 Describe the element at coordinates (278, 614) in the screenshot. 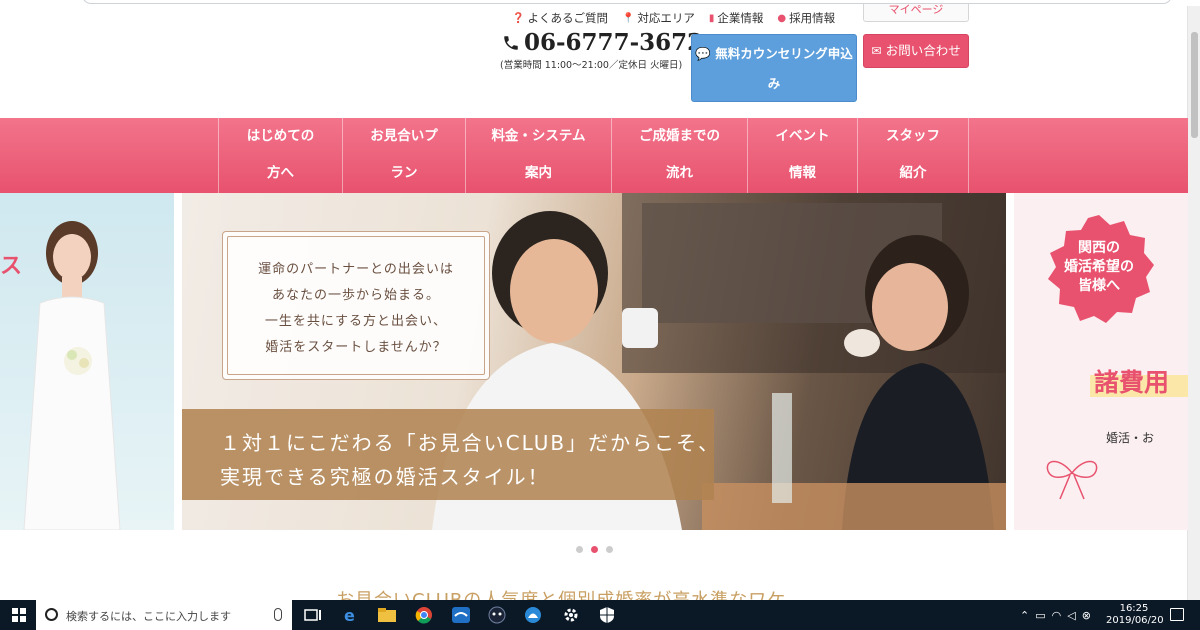

I see `microphone-icon` at that location.